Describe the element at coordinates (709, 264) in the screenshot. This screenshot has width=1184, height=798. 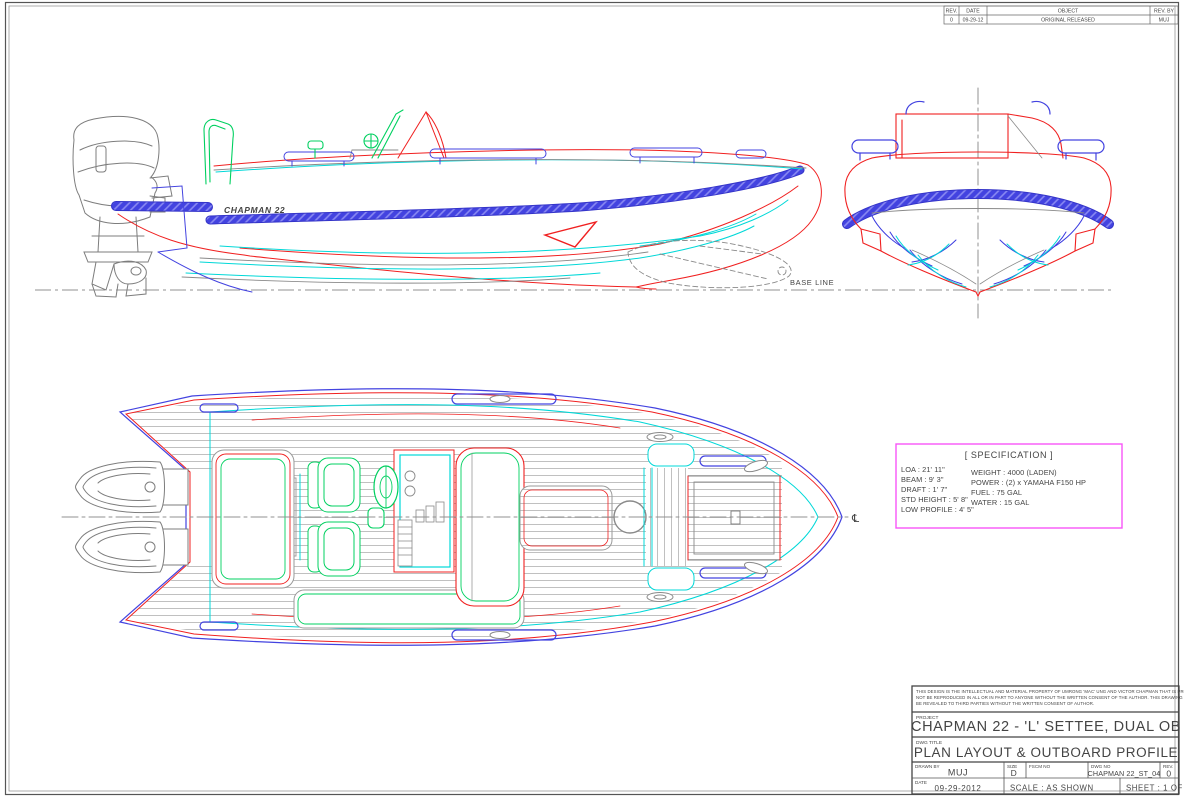
I see `hidden-outline-dashed` at that location.